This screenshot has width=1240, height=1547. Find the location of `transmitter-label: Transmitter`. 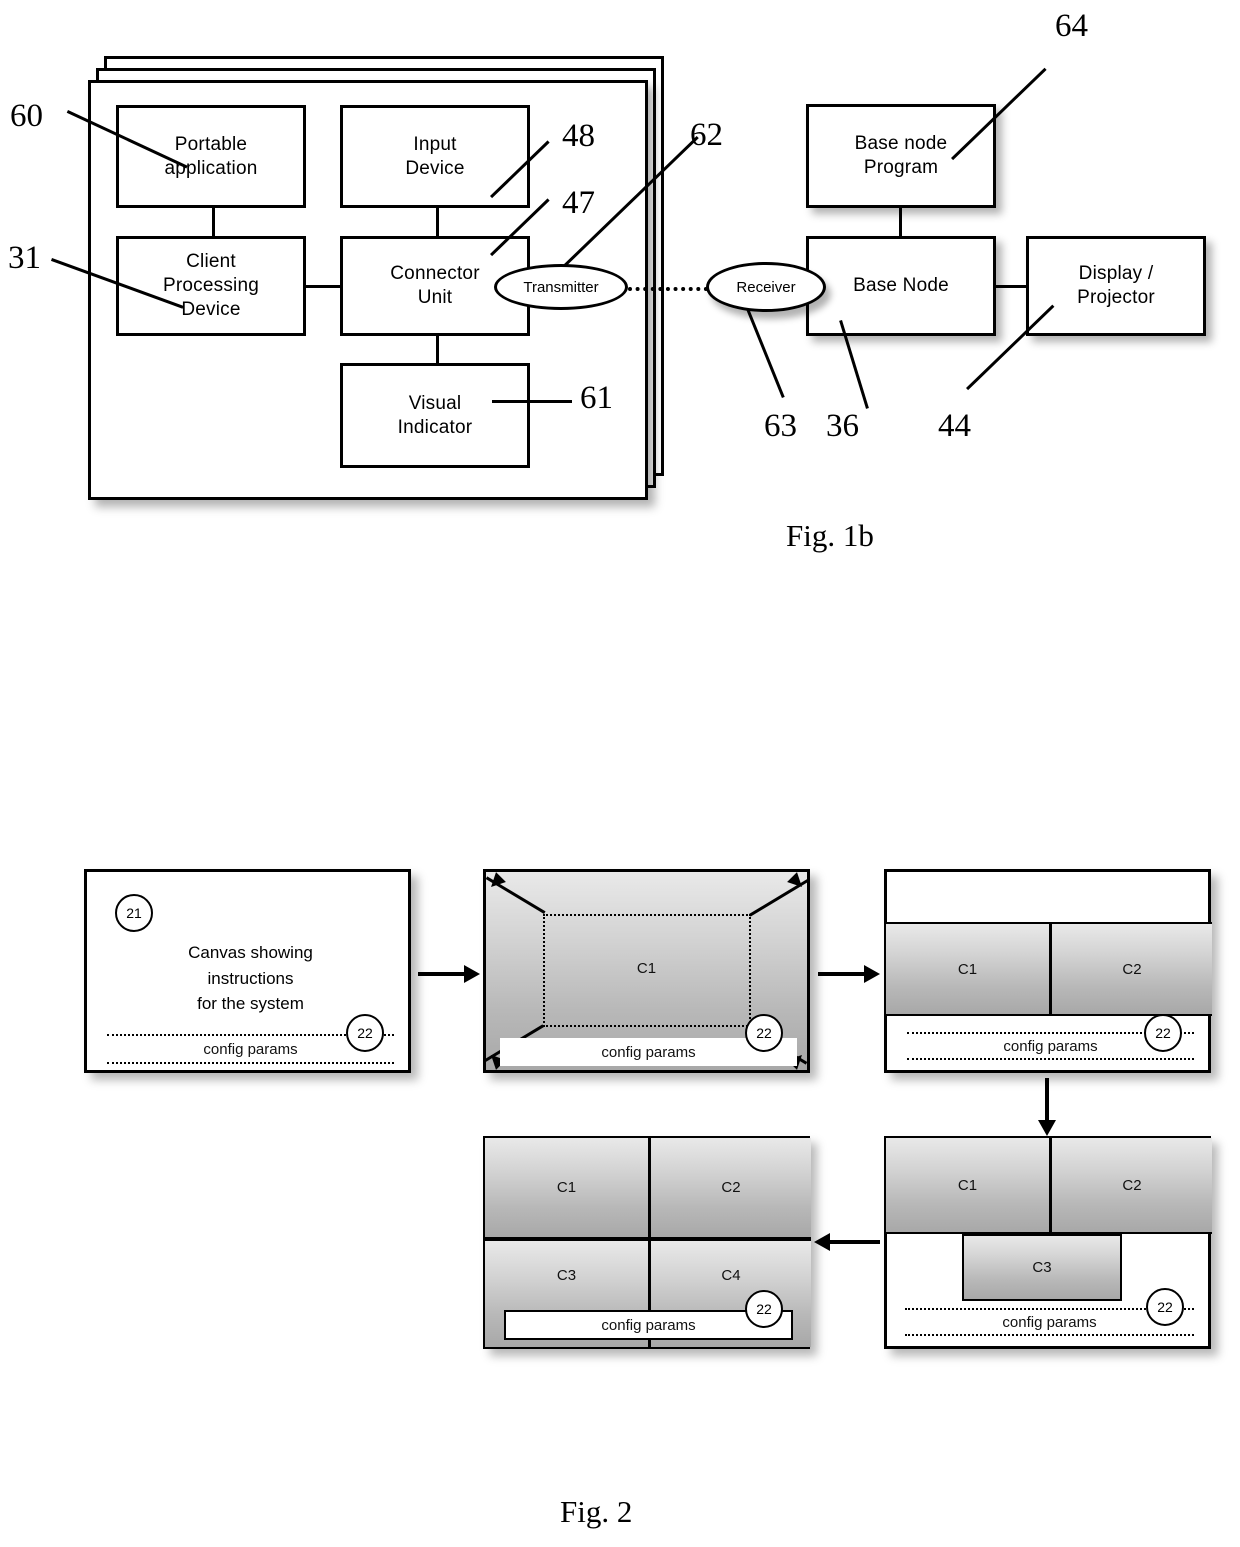

transmitter-label: Transmitter is located at coordinates (561, 287).